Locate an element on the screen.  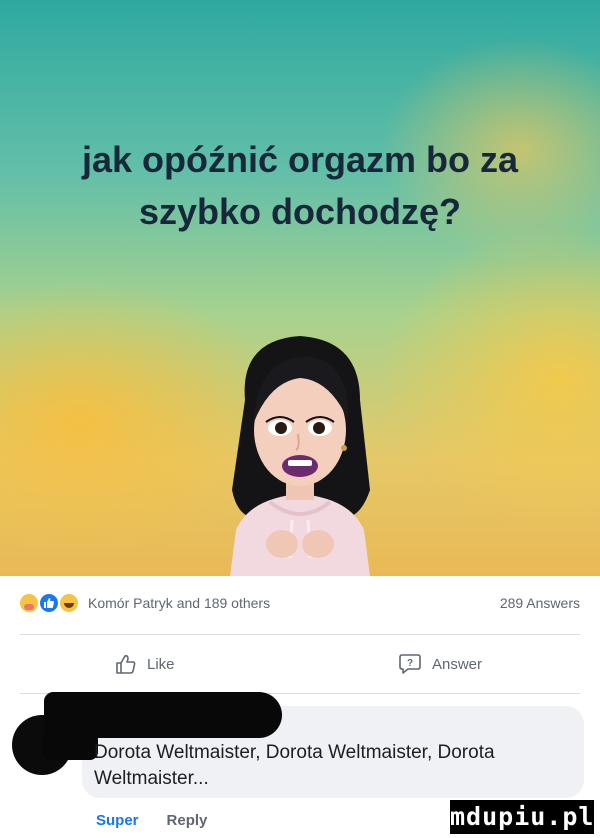
author-avatar-illustration is located at coordinates (300, 453).